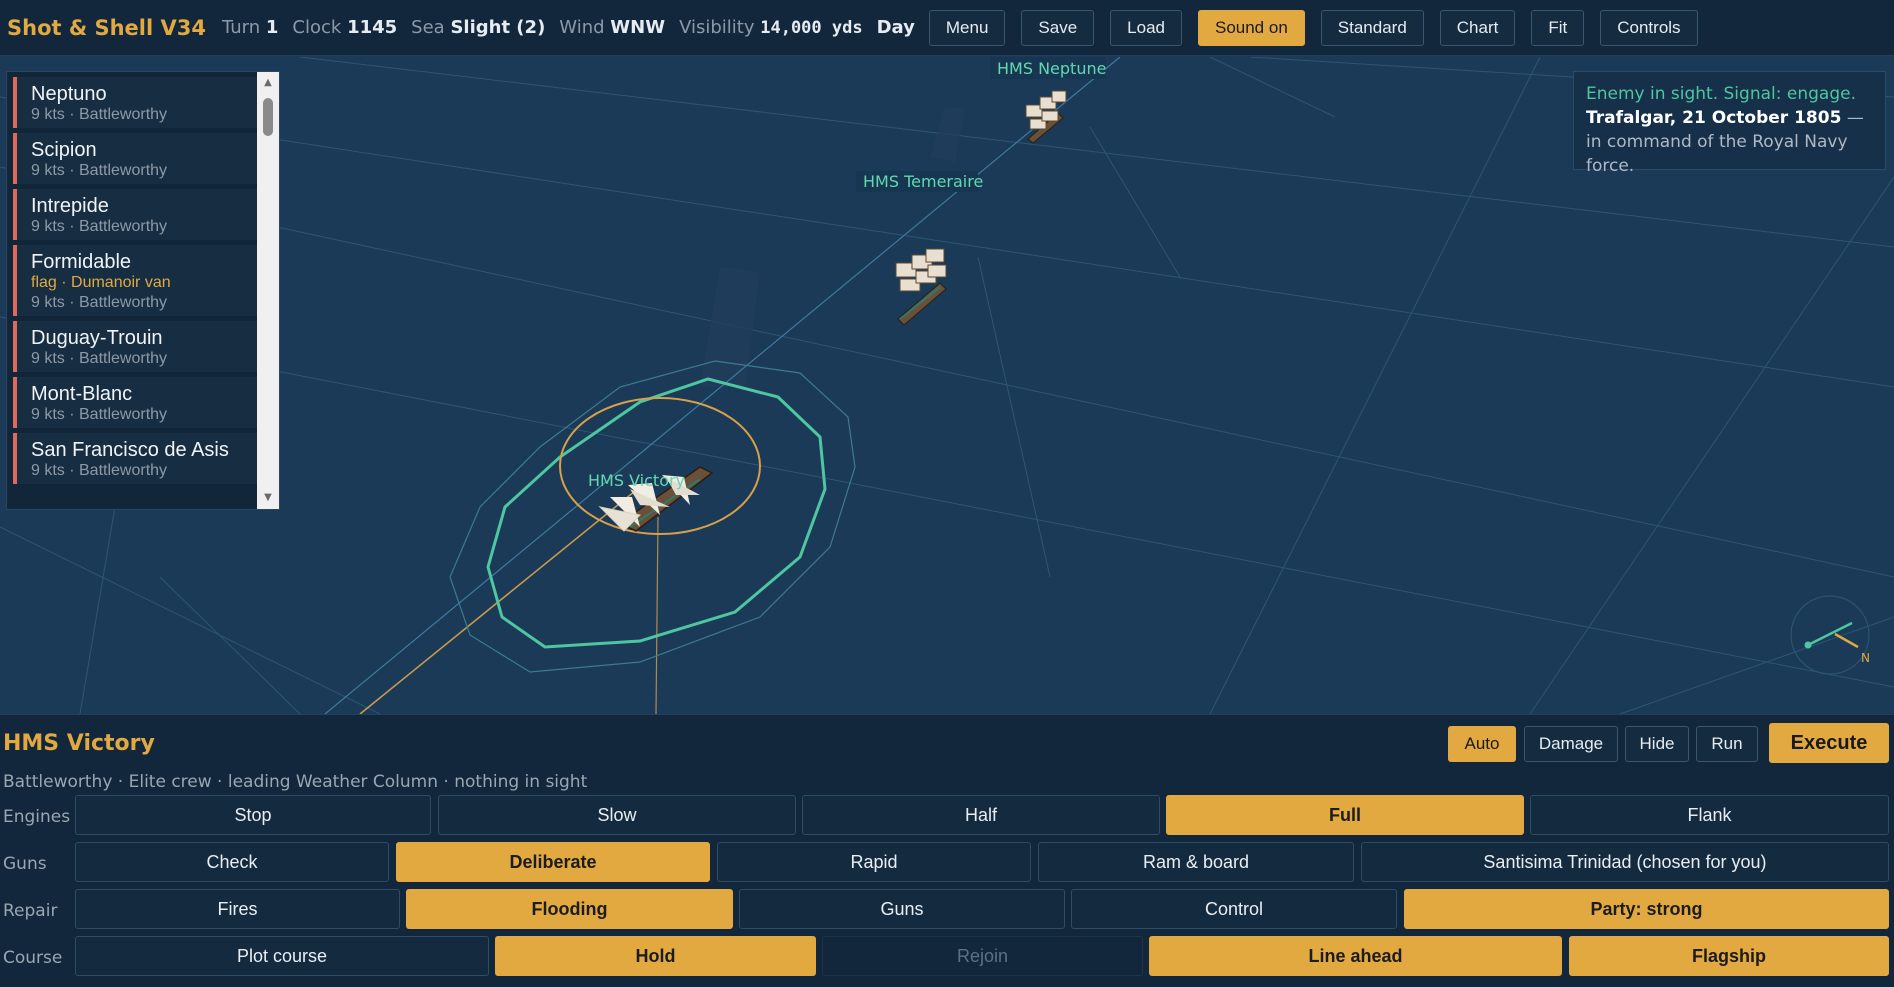  What do you see at coordinates (268, 290) in the screenshot?
I see `ship-list-scrollbar: ▲ ▼` at bounding box center [268, 290].